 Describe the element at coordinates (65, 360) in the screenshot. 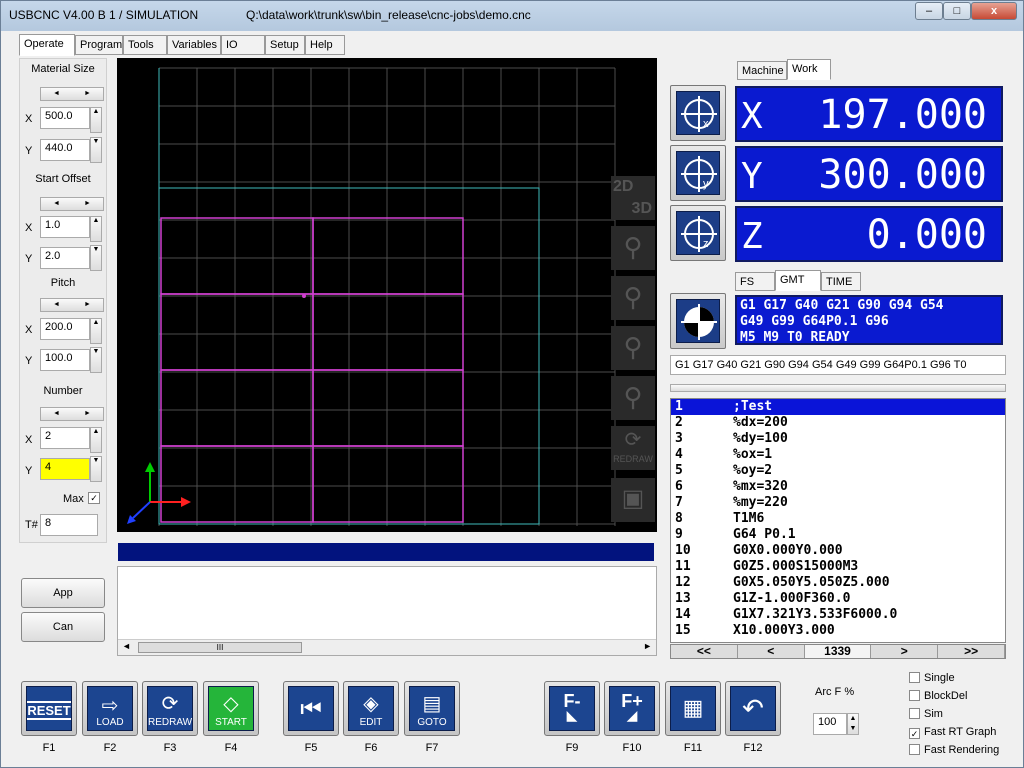

I see `pitch-y-field: 100.0` at that location.